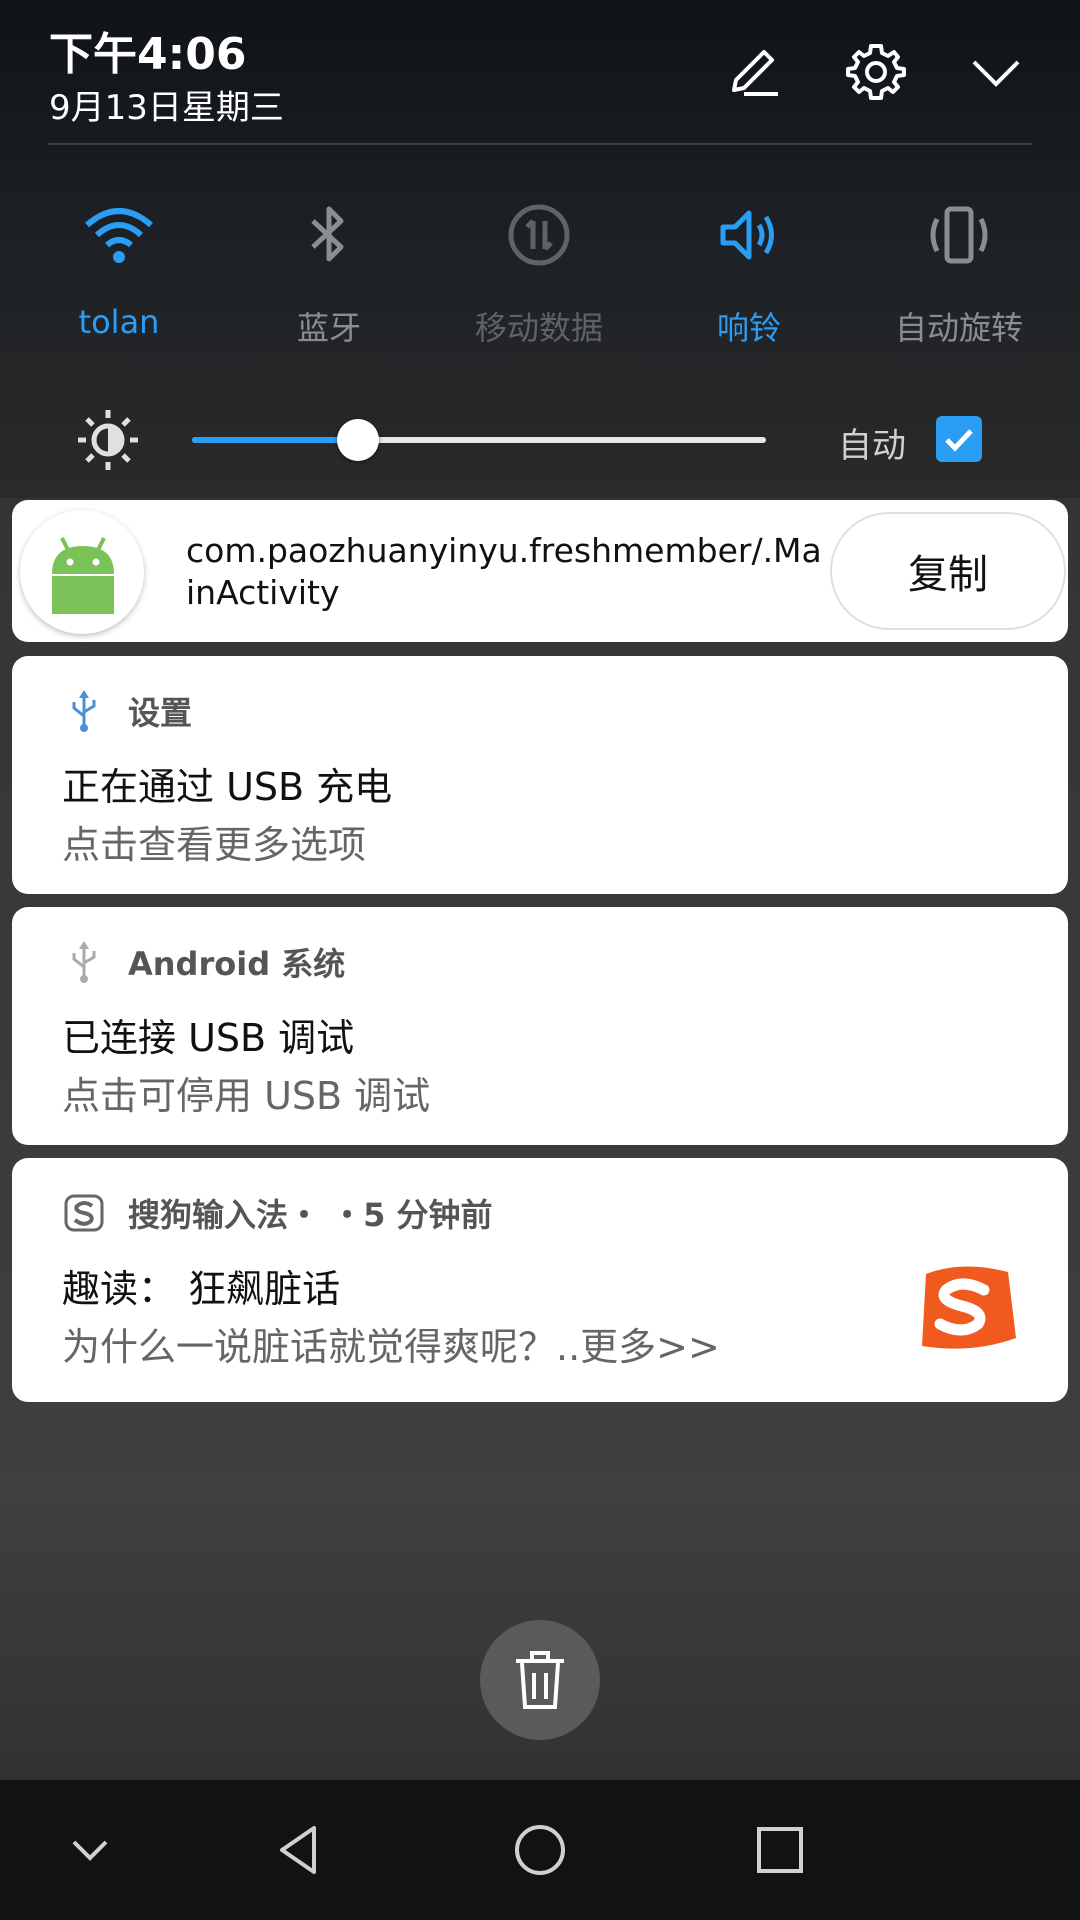 This screenshot has width=1080, height=1920. What do you see at coordinates (160, 713) in the screenshot?
I see `notification-app-name: 设置` at bounding box center [160, 713].